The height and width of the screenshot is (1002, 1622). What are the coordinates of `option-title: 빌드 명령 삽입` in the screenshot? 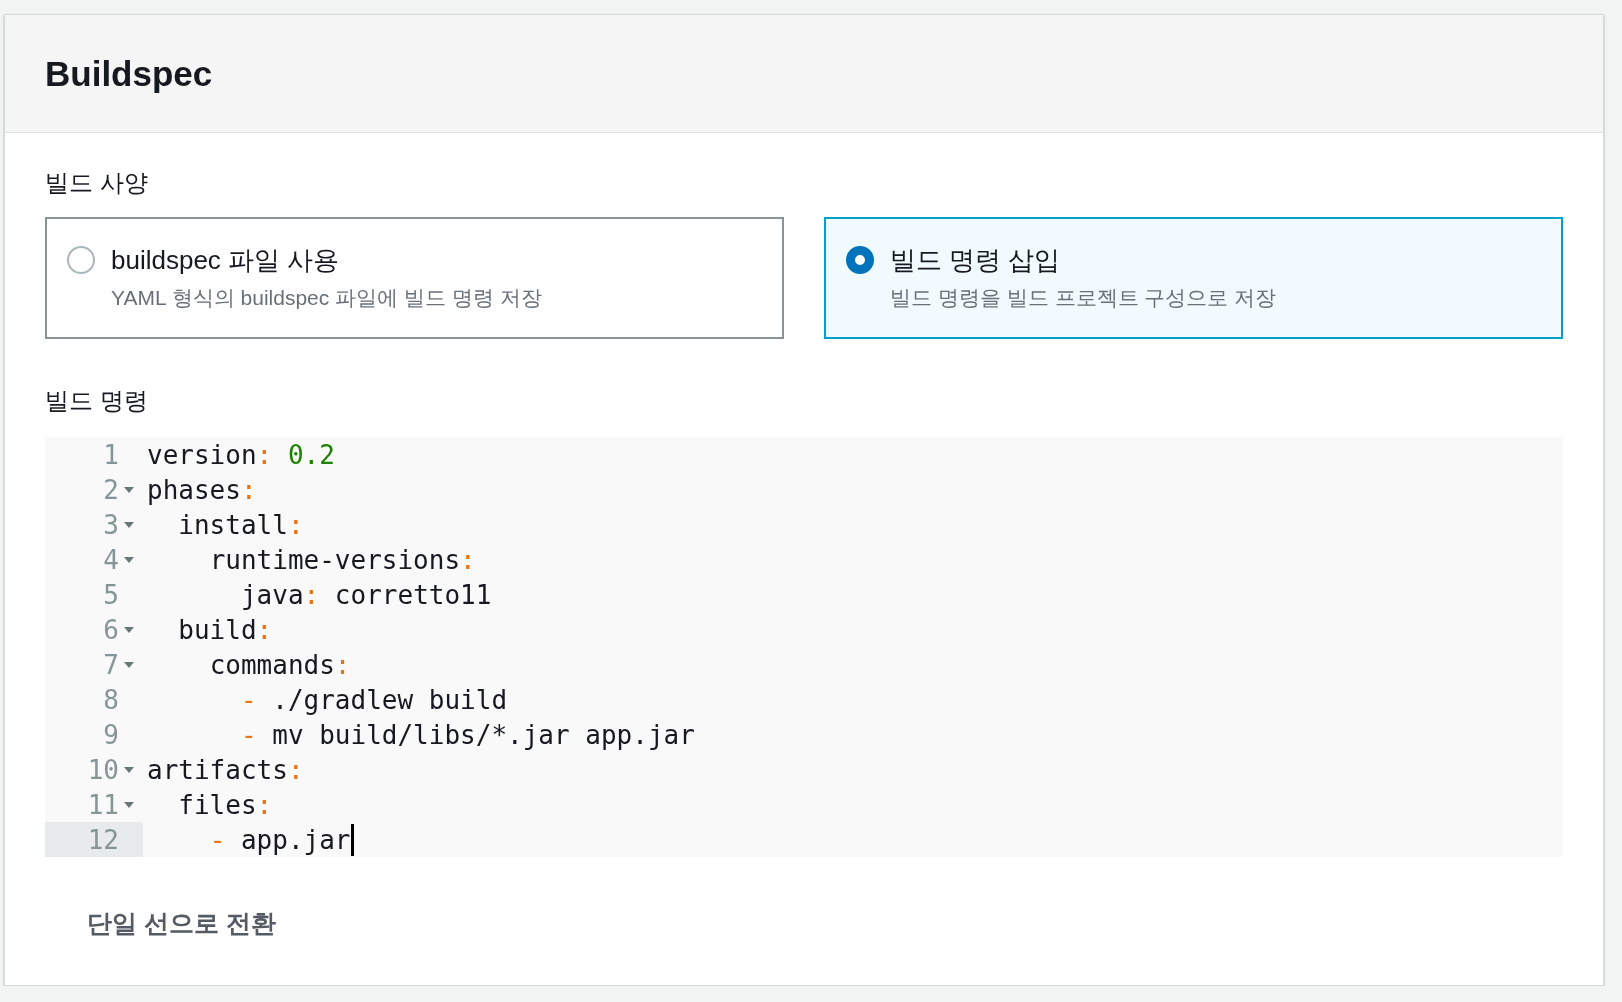 It's located at (976, 260).